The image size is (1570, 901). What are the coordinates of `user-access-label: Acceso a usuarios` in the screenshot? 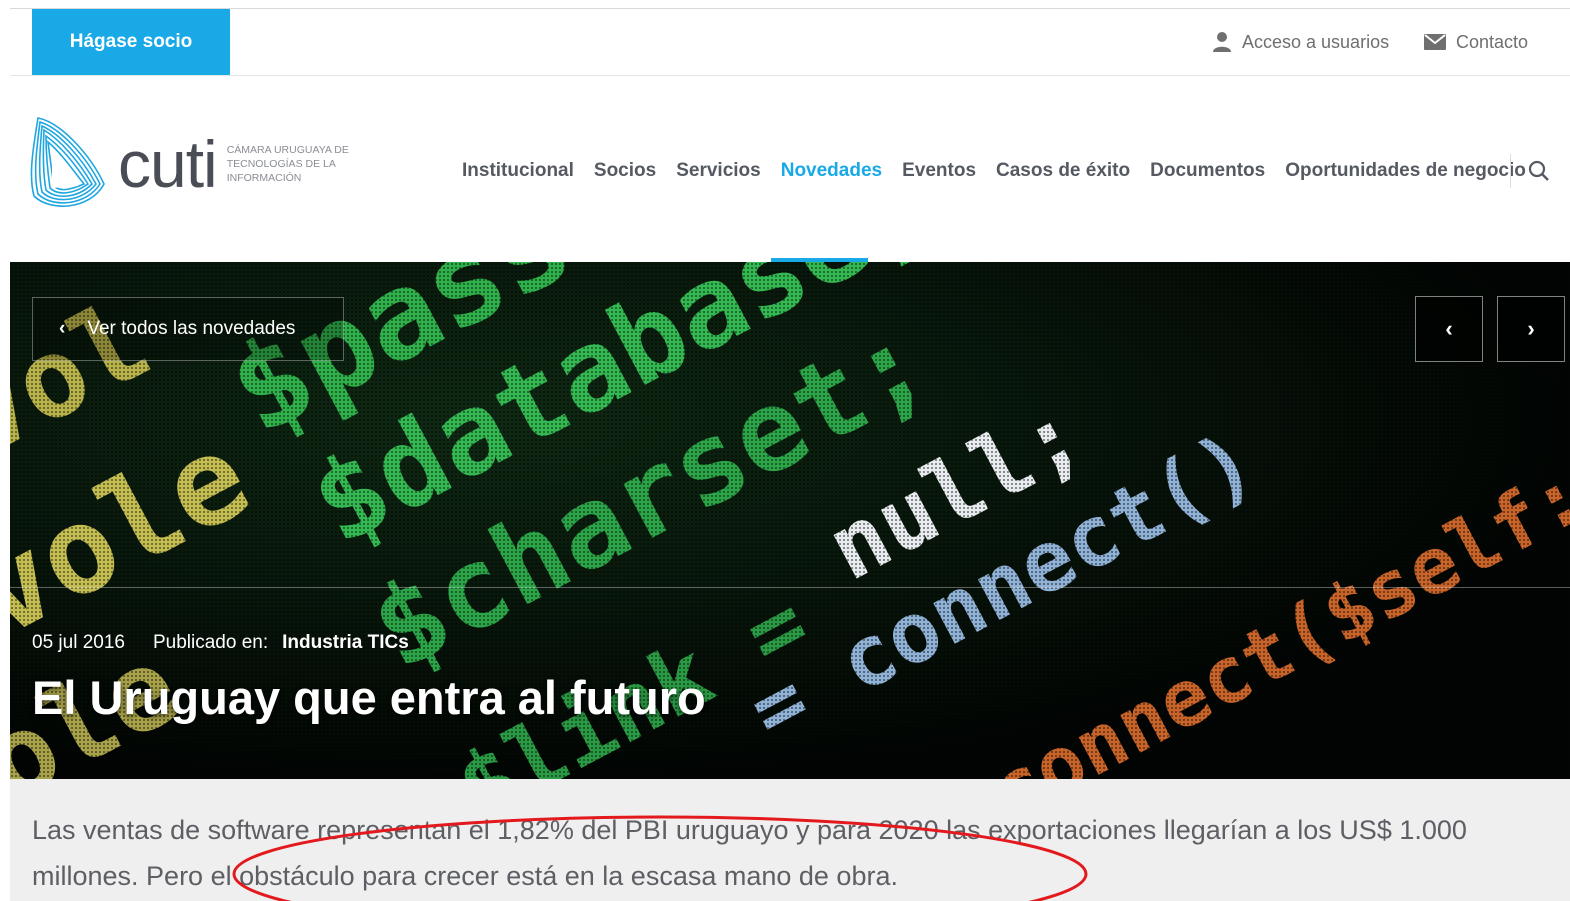 It's located at (1316, 41).